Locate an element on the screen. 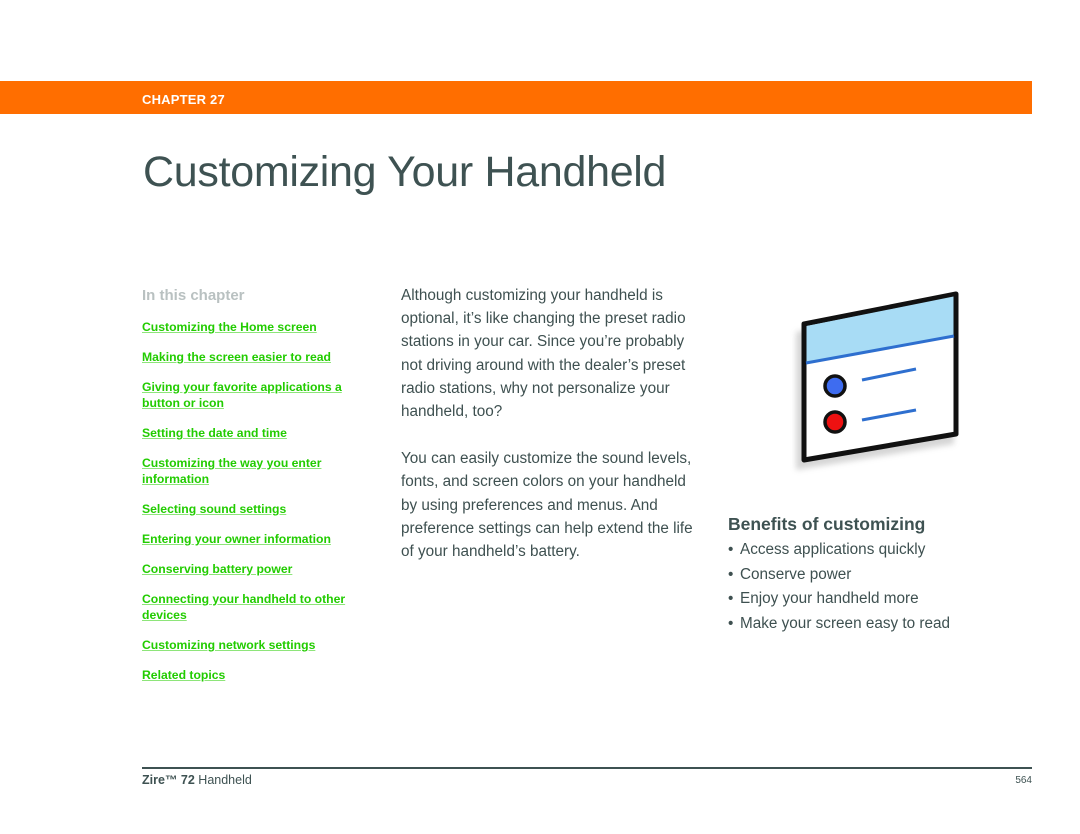 Image resolution: width=1080 pixels, height=834 pixels. red-dot-icon is located at coordinates (835, 422).